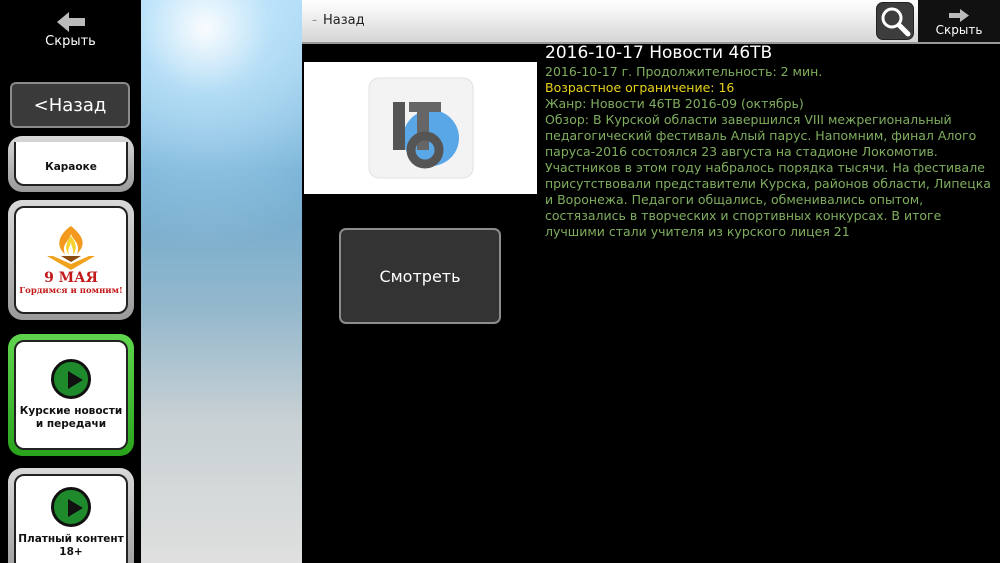 The width and height of the screenshot is (1000, 563). I want to click on arrow-right-icon, so click(959, 15).